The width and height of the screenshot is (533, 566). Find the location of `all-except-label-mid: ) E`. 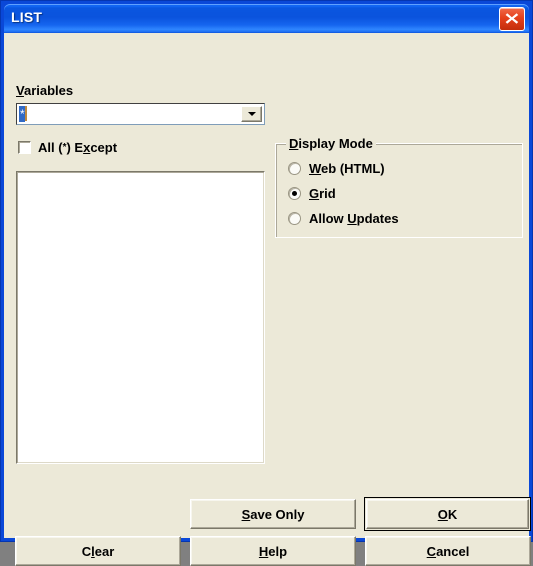

all-except-label-mid: ) E is located at coordinates (75, 147).